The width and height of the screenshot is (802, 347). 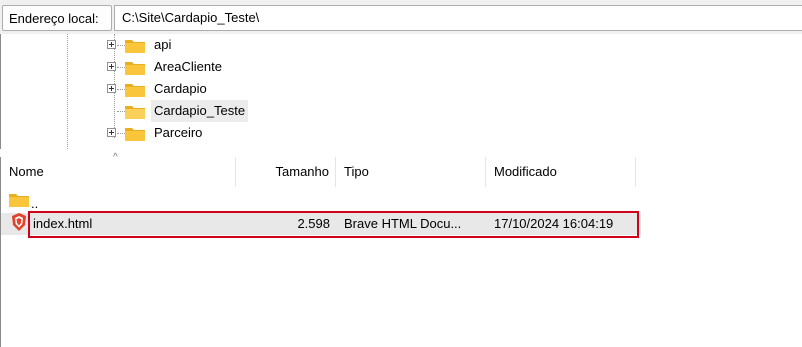 I want to click on tree-item-label: api, so click(x=163, y=44).